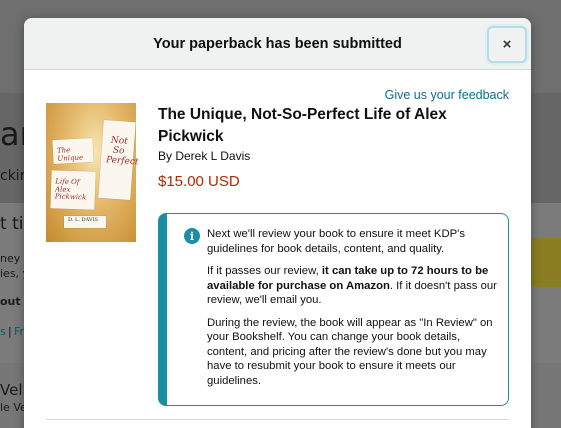 The width and height of the screenshot is (561, 428). Describe the element at coordinates (13, 407) in the screenshot. I see `background-fragment: le Ve` at that location.